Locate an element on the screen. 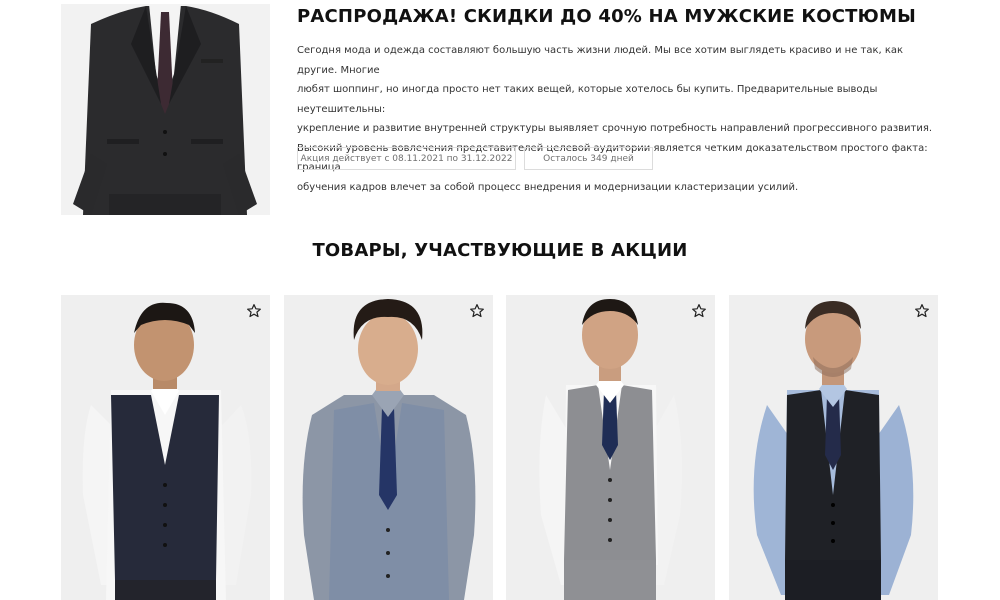 The height and width of the screenshot is (600, 1000). promo-image is located at coordinates (165, 109).